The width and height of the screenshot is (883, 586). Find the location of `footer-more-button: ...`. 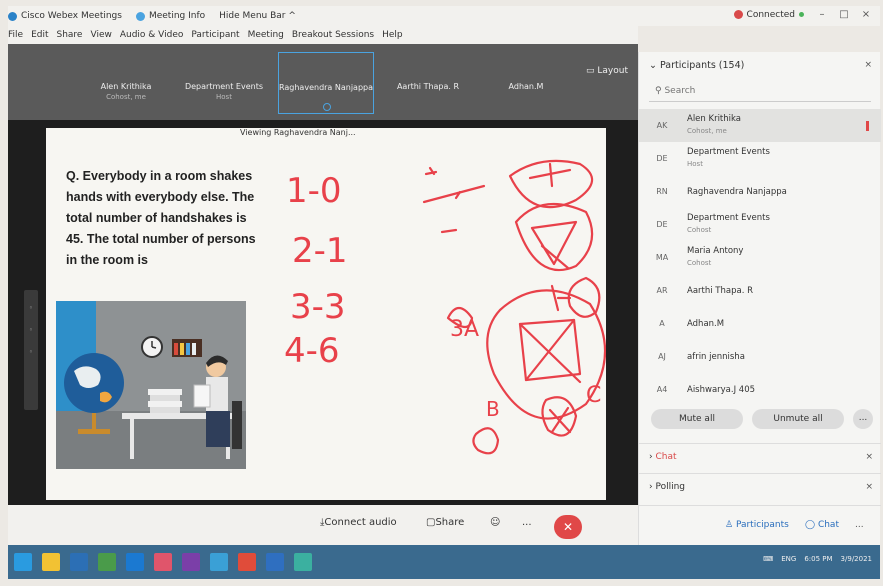

footer-more-button: ... is located at coordinates (859, 525).